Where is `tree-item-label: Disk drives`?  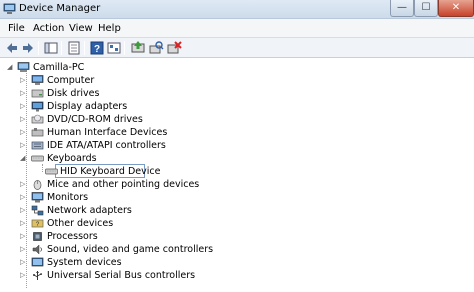
tree-item-label: Disk drives is located at coordinates (73, 93).